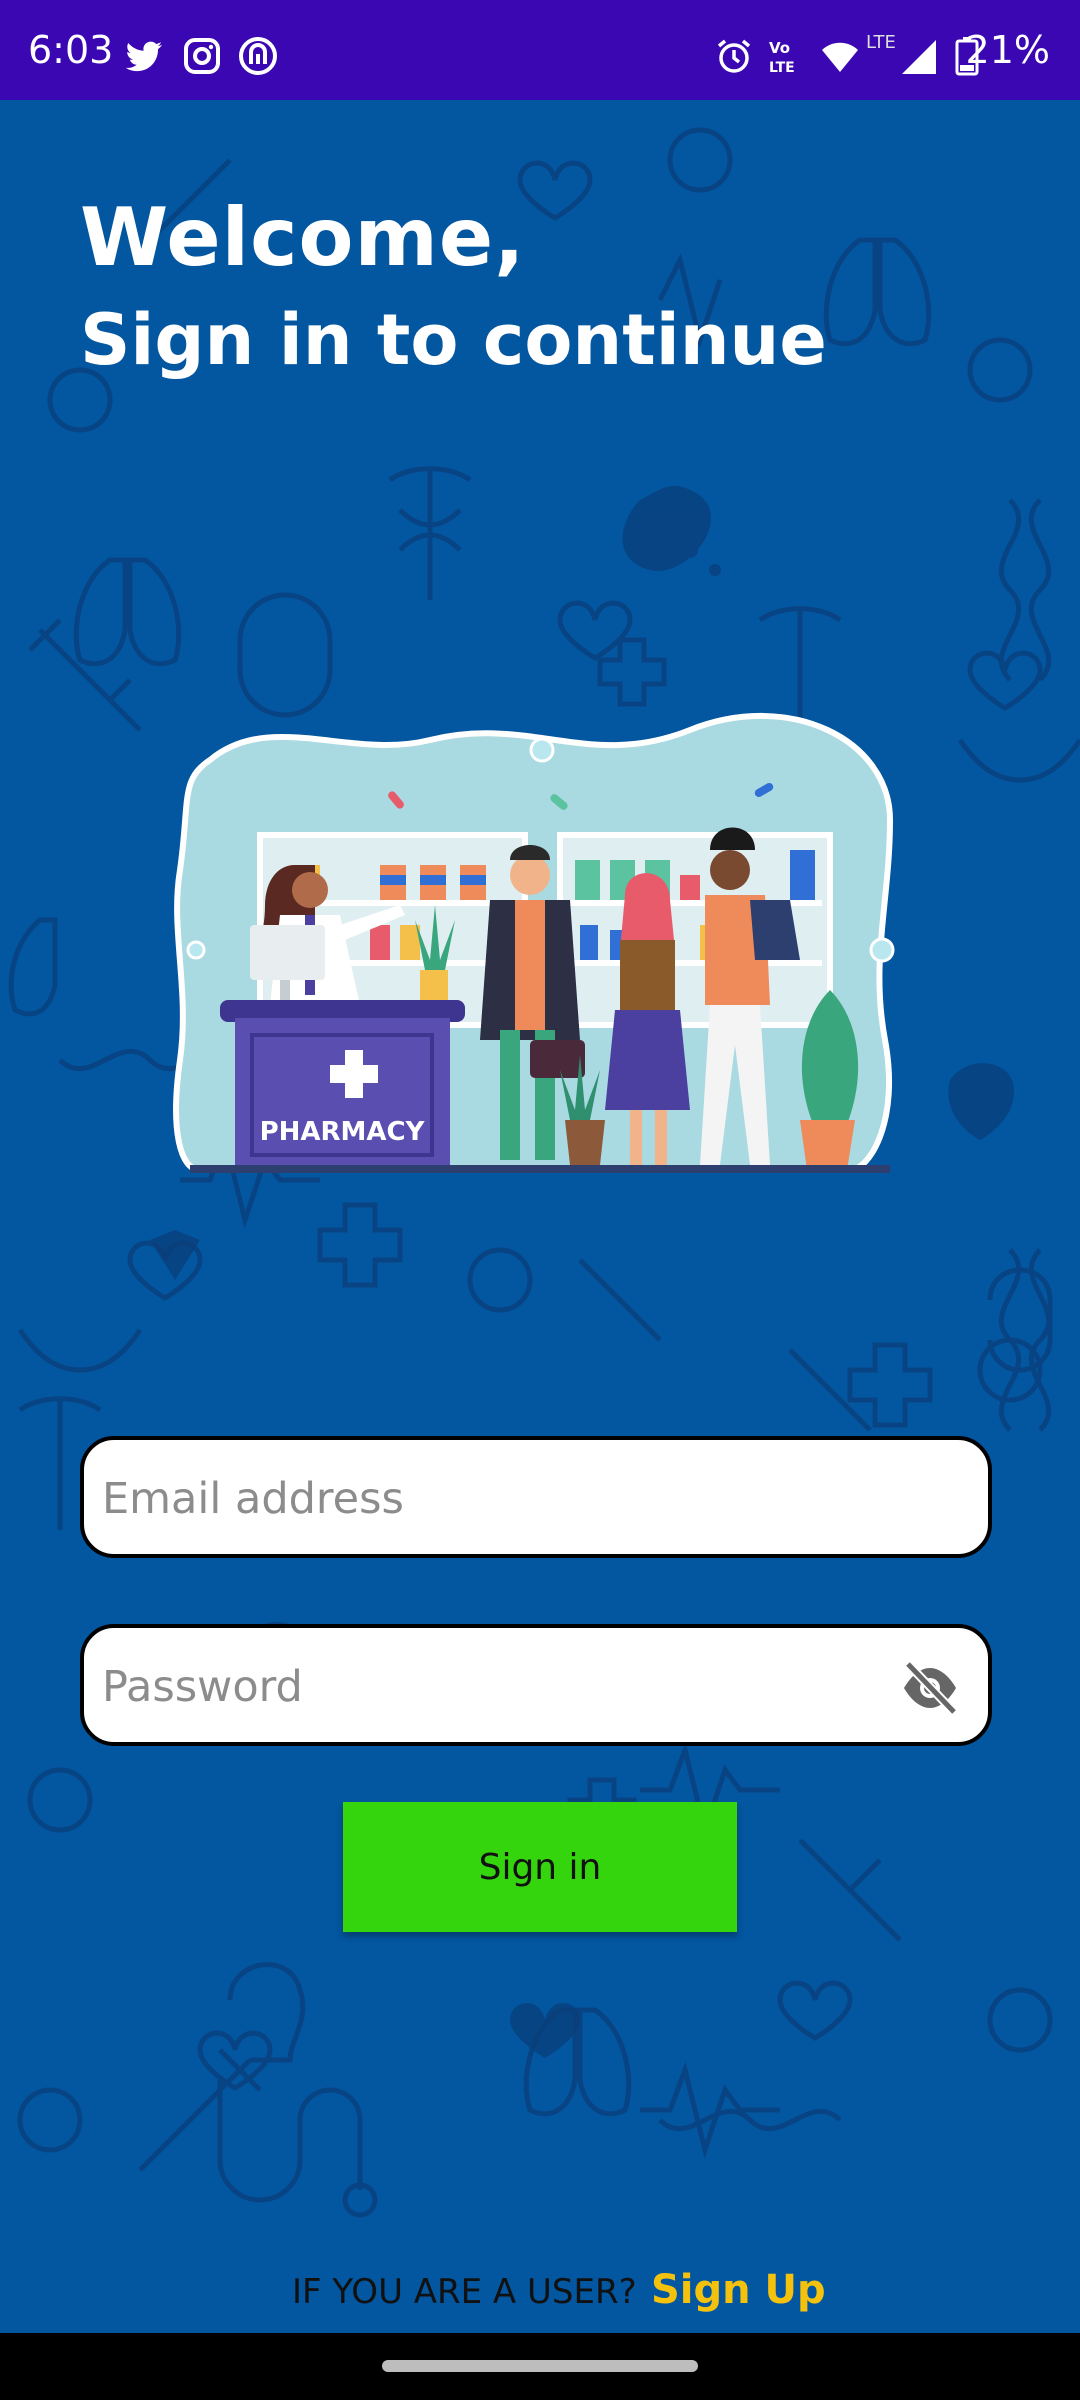 The height and width of the screenshot is (2400, 1080). What do you see at coordinates (540, 50) in the screenshot?
I see `status-bar: 6:03 Vo LTE LTE 21%` at bounding box center [540, 50].